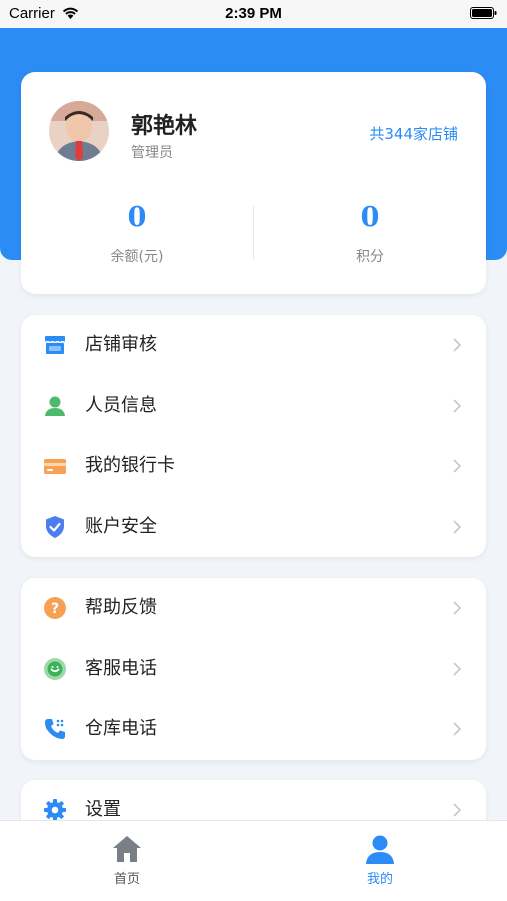 The width and height of the screenshot is (507, 901). Describe the element at coordinates (55, 729) in the screenshot. I see `phone-icon` at that location.